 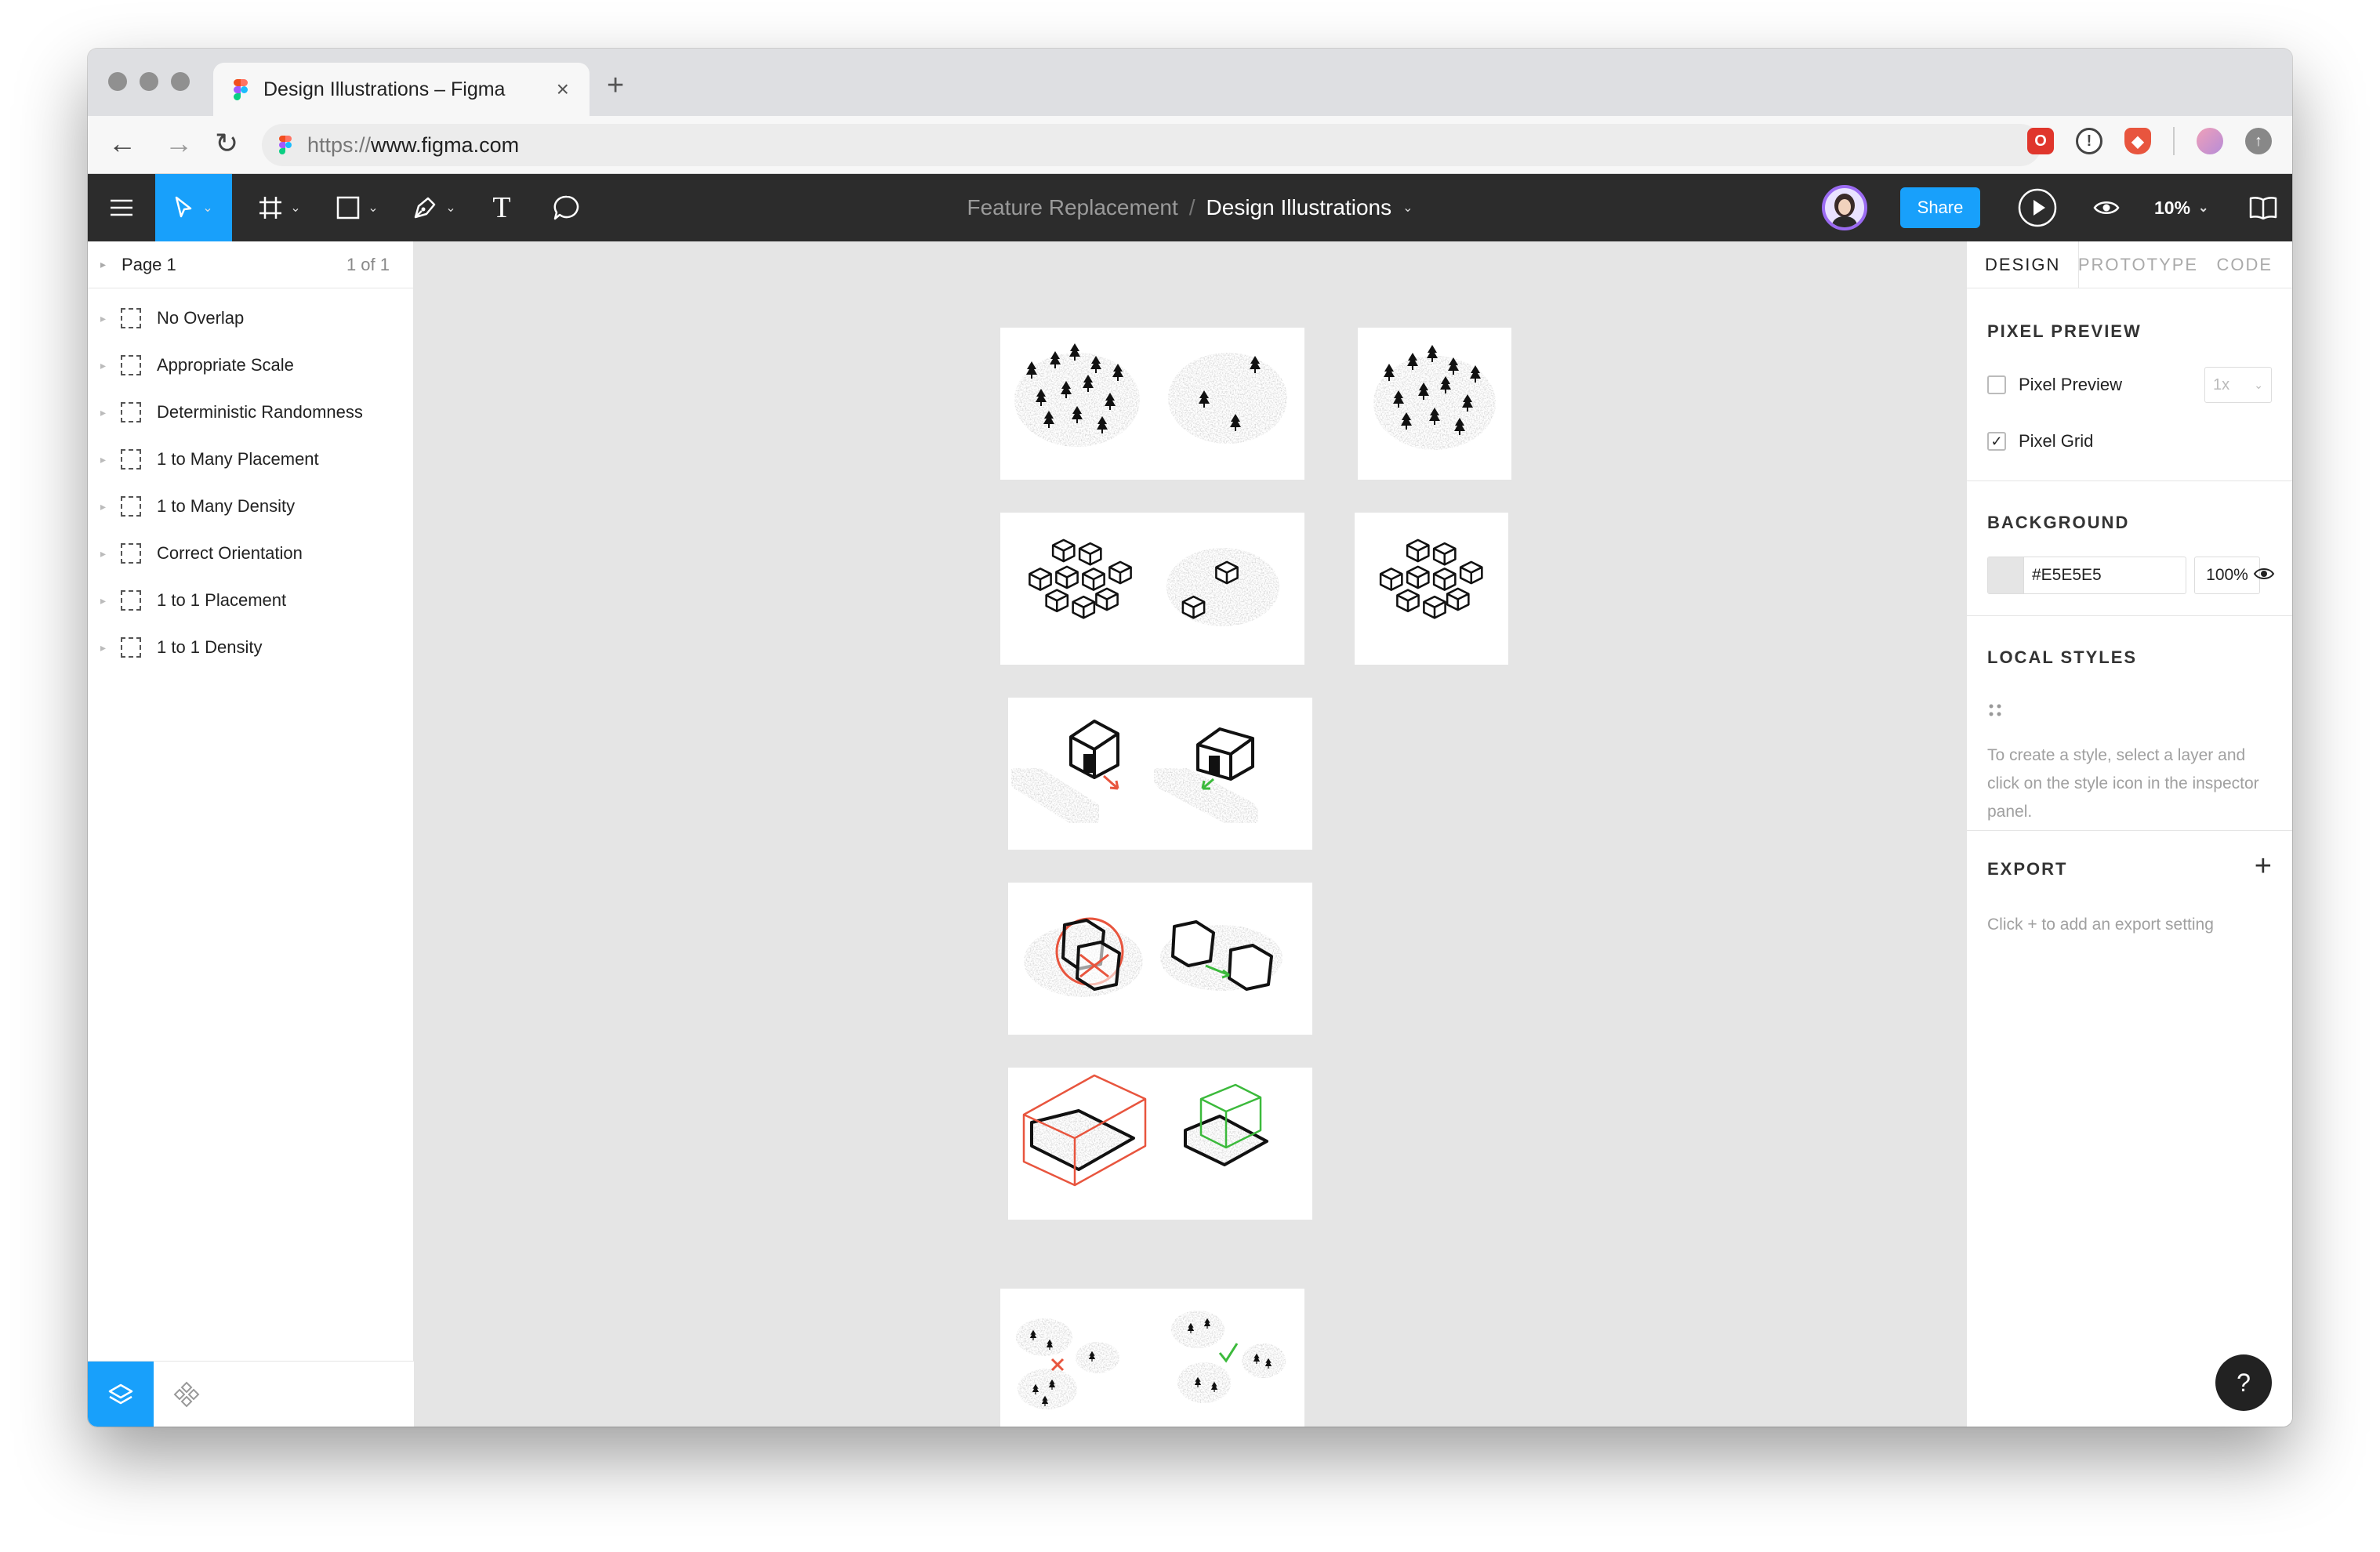 What do you see at coordinates (250, 506) in the screenshot?
I see `layer-row: ▸ 1 to Many Density` at bounding box center [250, 506].